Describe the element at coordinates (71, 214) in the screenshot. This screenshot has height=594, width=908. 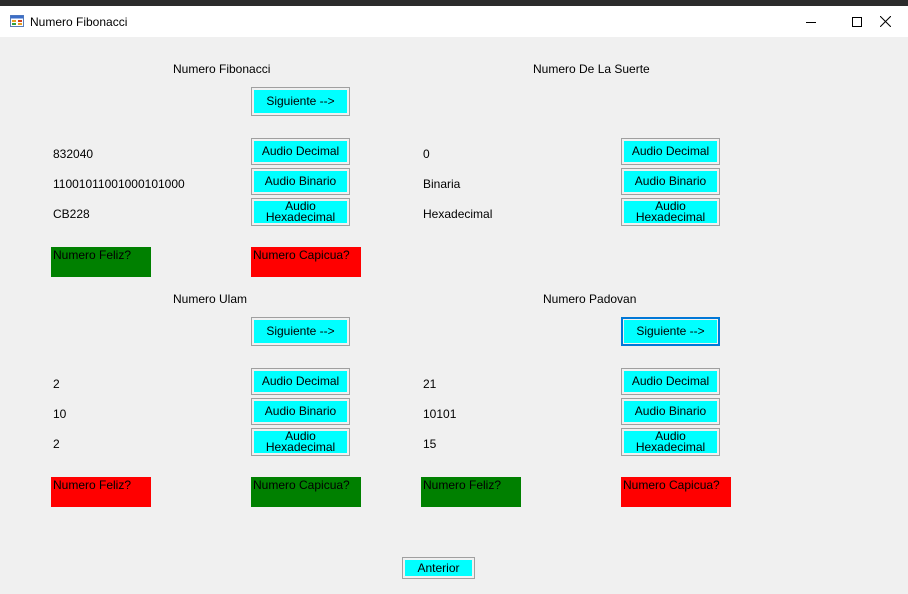
I see `fibonacci-hex-value: CB228` at that location.